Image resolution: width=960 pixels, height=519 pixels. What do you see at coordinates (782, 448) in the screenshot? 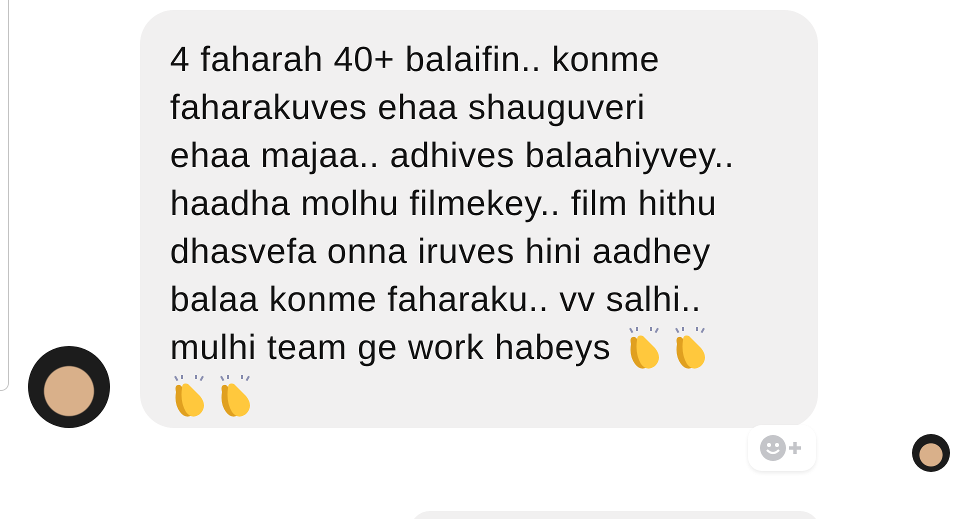
I see `add-reaction-button` at bounding box center [782, 448].